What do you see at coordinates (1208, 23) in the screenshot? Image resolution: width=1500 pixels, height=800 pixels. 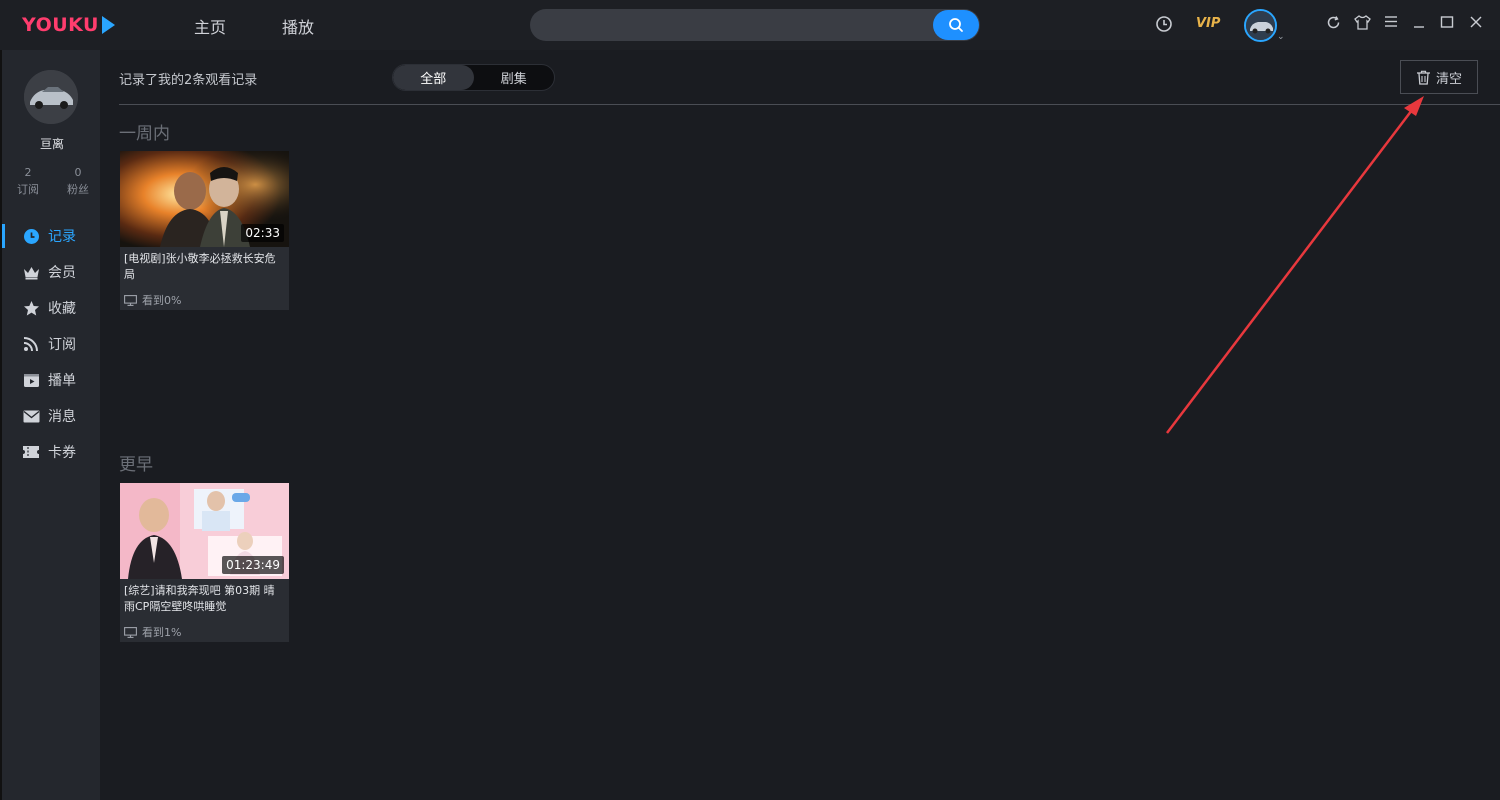 I see `vip-button: VIP` at bounding box center [1208, 23].